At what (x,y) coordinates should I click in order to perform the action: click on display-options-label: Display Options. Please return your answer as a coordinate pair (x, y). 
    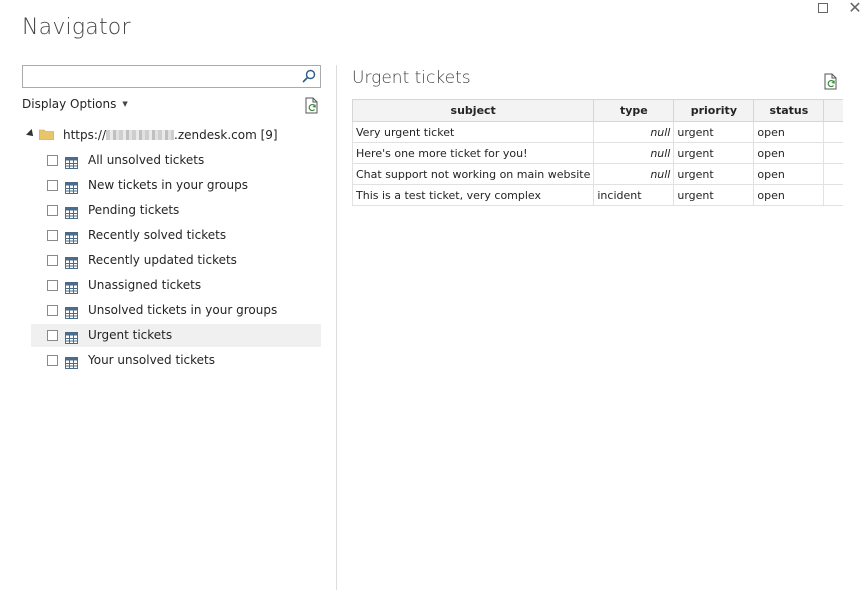
    Looking at the image, I should click on (69, 104).